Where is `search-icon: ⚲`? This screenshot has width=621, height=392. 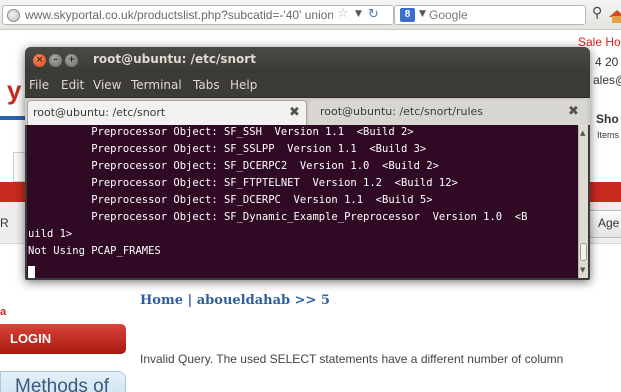
search-icon: ⚲ is located at coordinates (599, 14).